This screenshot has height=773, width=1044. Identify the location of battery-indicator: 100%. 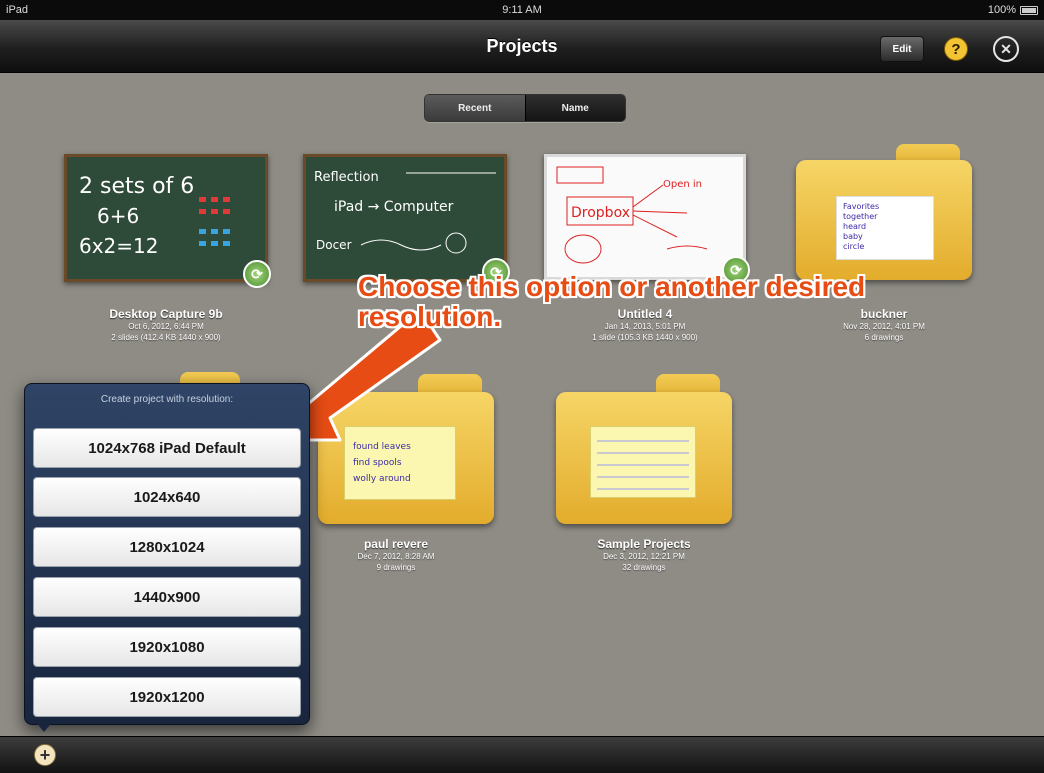
(1013, 10).